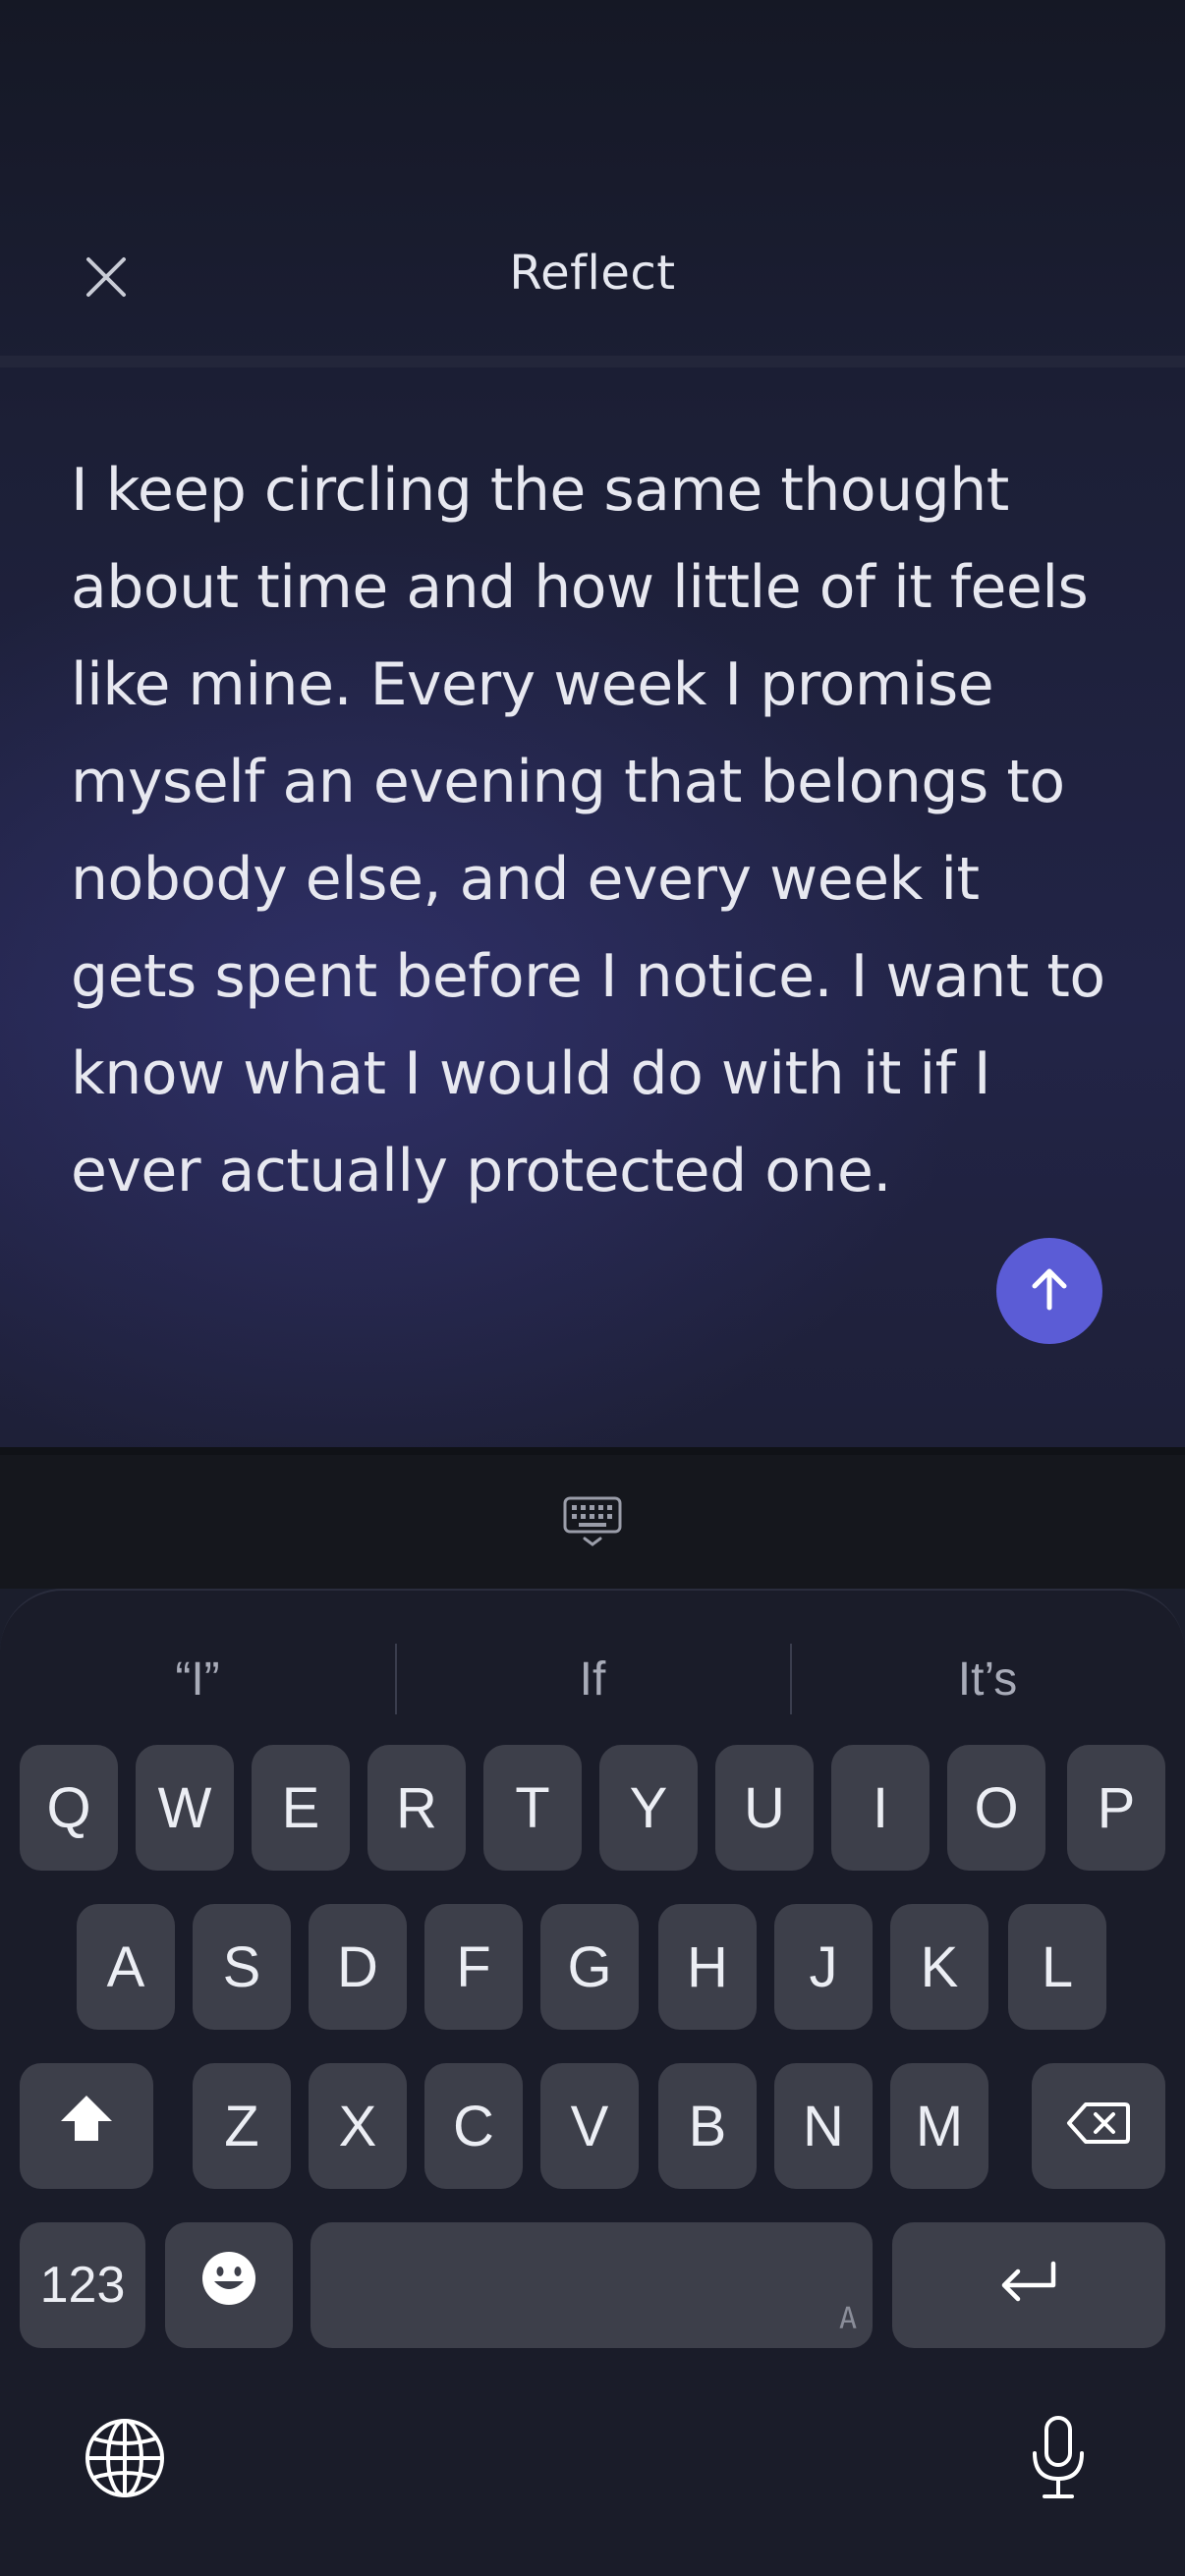 The width and height of the screenshot is (1185, 2576). I want to click on keyboard-hide-icon, so click(592, 1524).